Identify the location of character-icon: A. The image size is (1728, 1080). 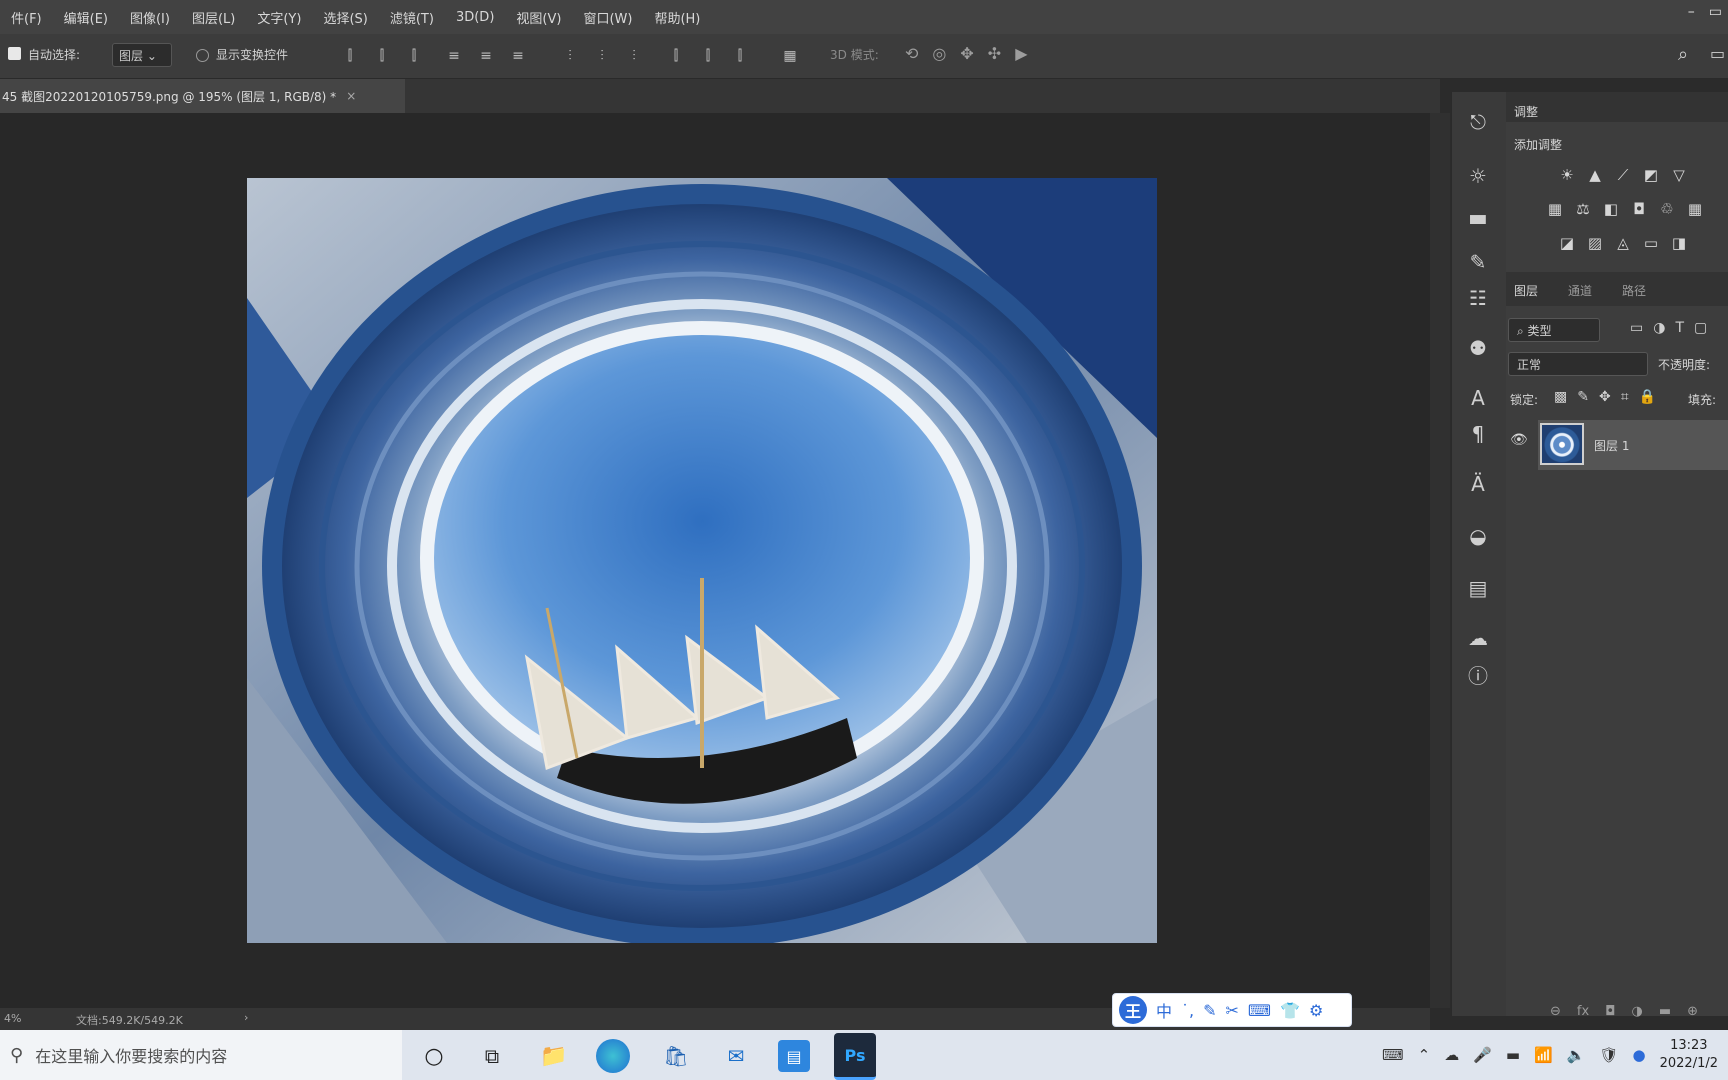
(1478, 398).